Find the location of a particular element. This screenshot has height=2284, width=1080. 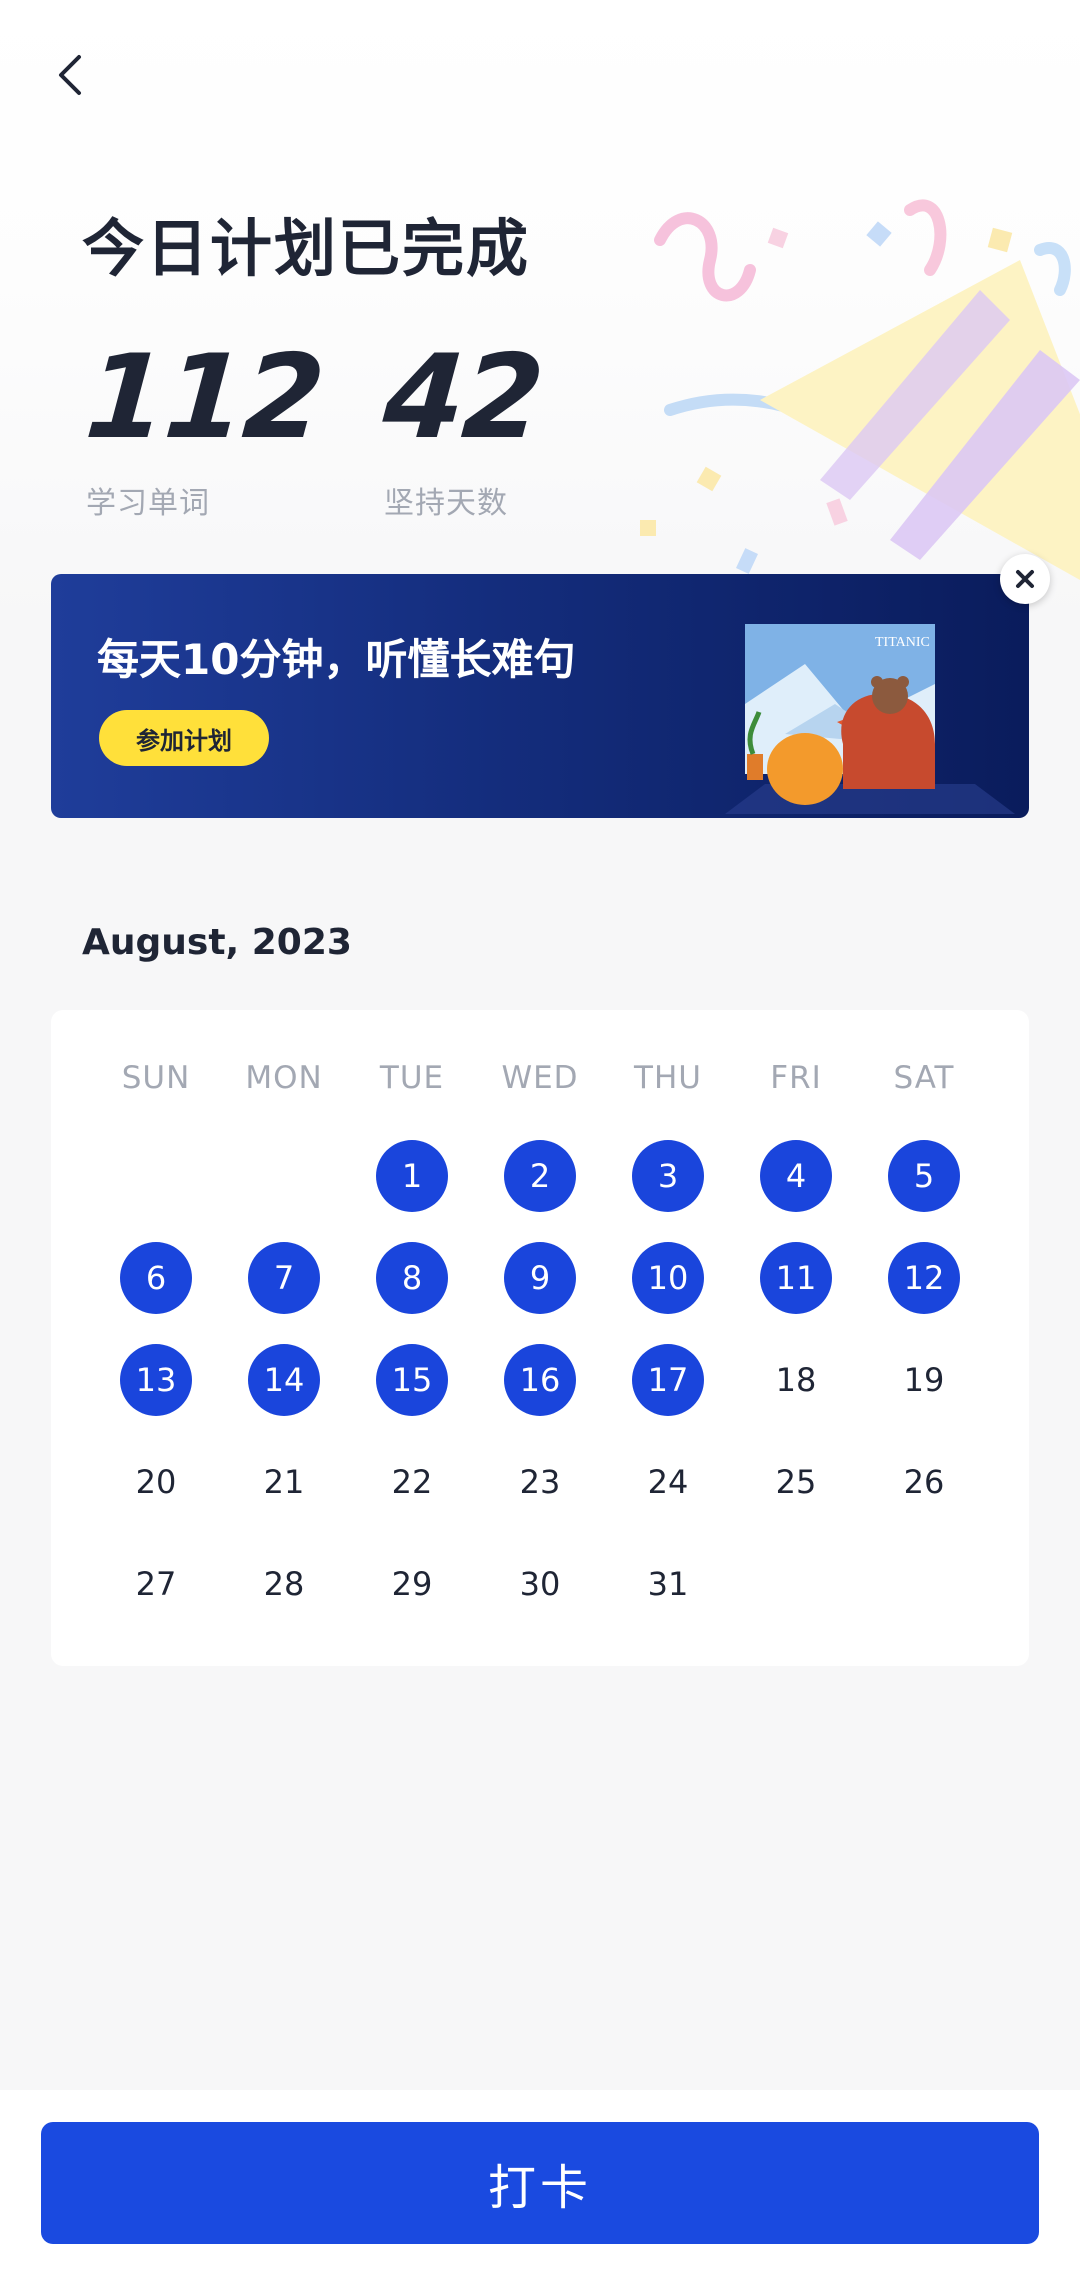

calendar-day-checked: 9 is located at coordinates (540, 1278).